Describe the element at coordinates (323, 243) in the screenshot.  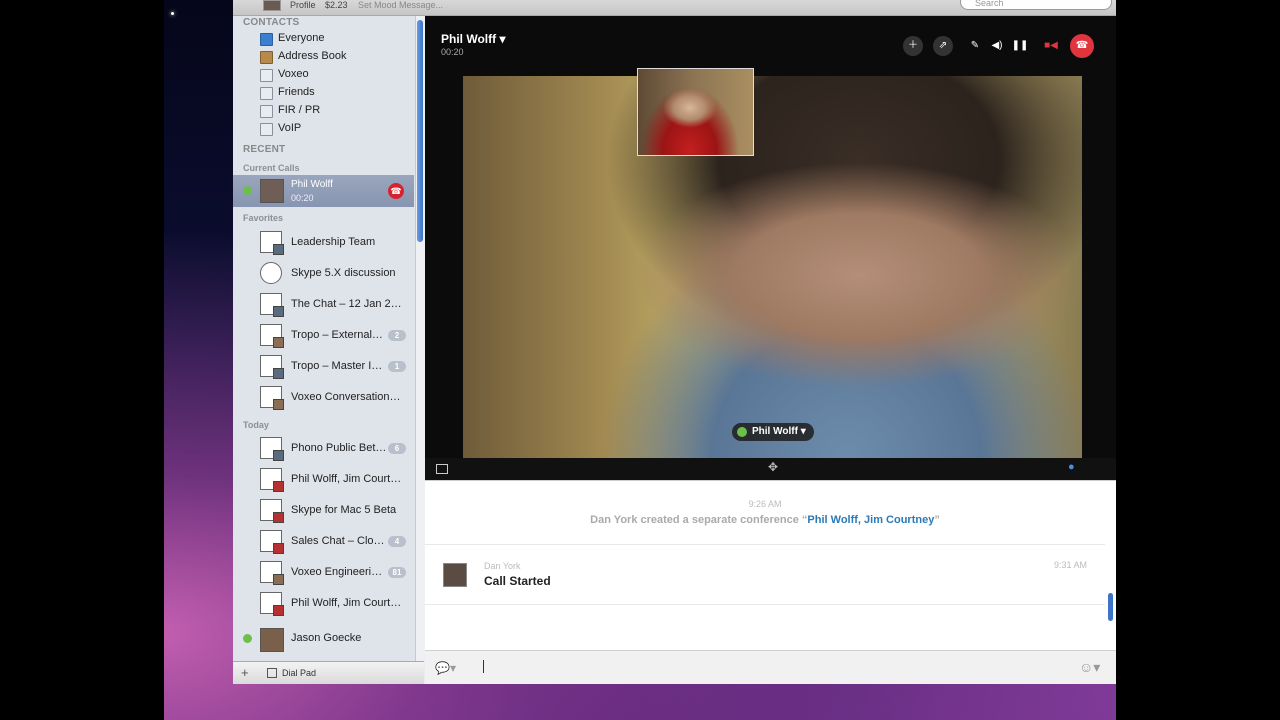
I see `list-item: Leadership Team` at that location.